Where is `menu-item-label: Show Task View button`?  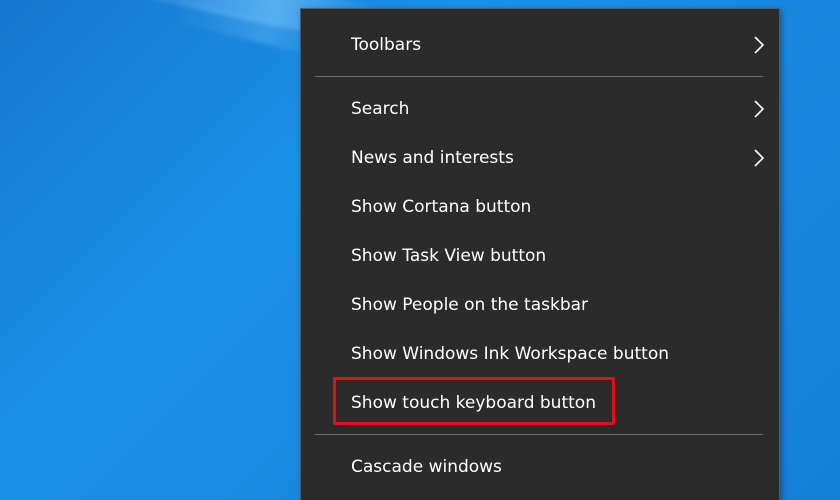
menu-item-label: Show Task View button is located at coordinates (449, 256).